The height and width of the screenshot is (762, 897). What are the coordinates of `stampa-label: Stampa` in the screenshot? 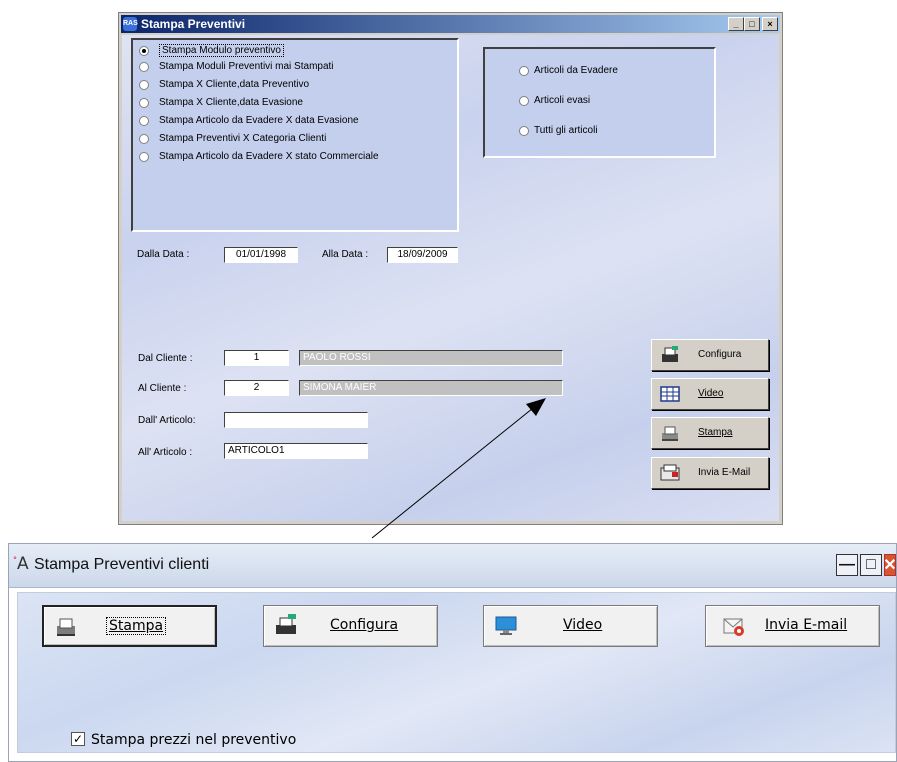 It's located at (136, 626).